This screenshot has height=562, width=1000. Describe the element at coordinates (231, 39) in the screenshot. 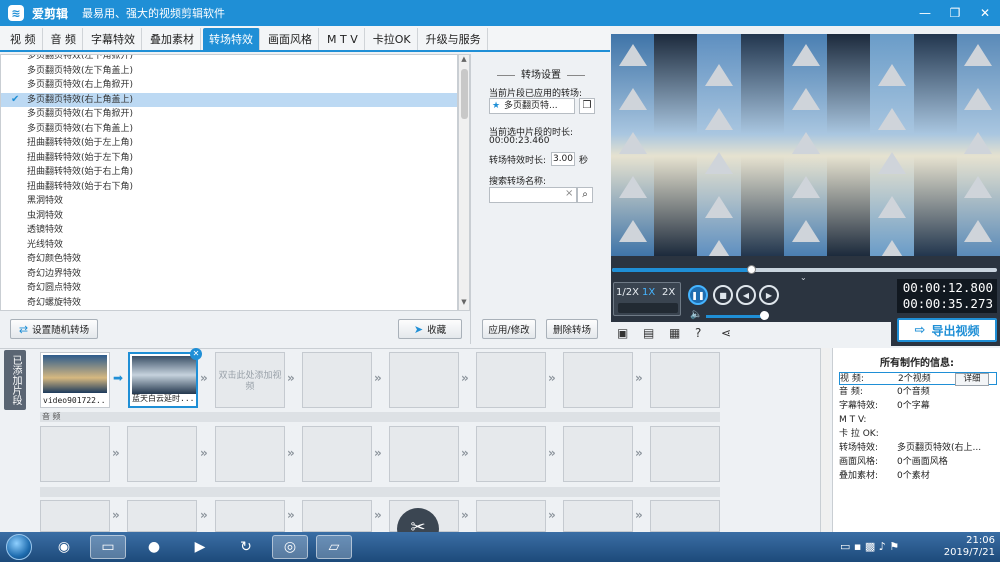

I see `tab-4: 转场特效` at that location.